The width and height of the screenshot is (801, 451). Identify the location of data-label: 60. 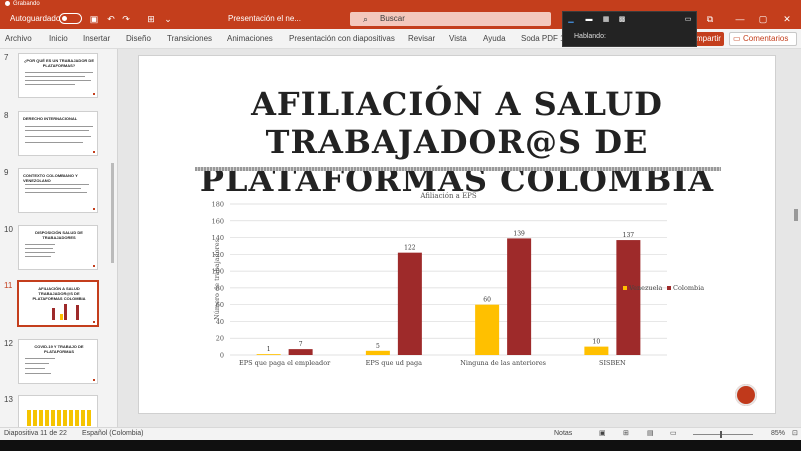
(487, 300).